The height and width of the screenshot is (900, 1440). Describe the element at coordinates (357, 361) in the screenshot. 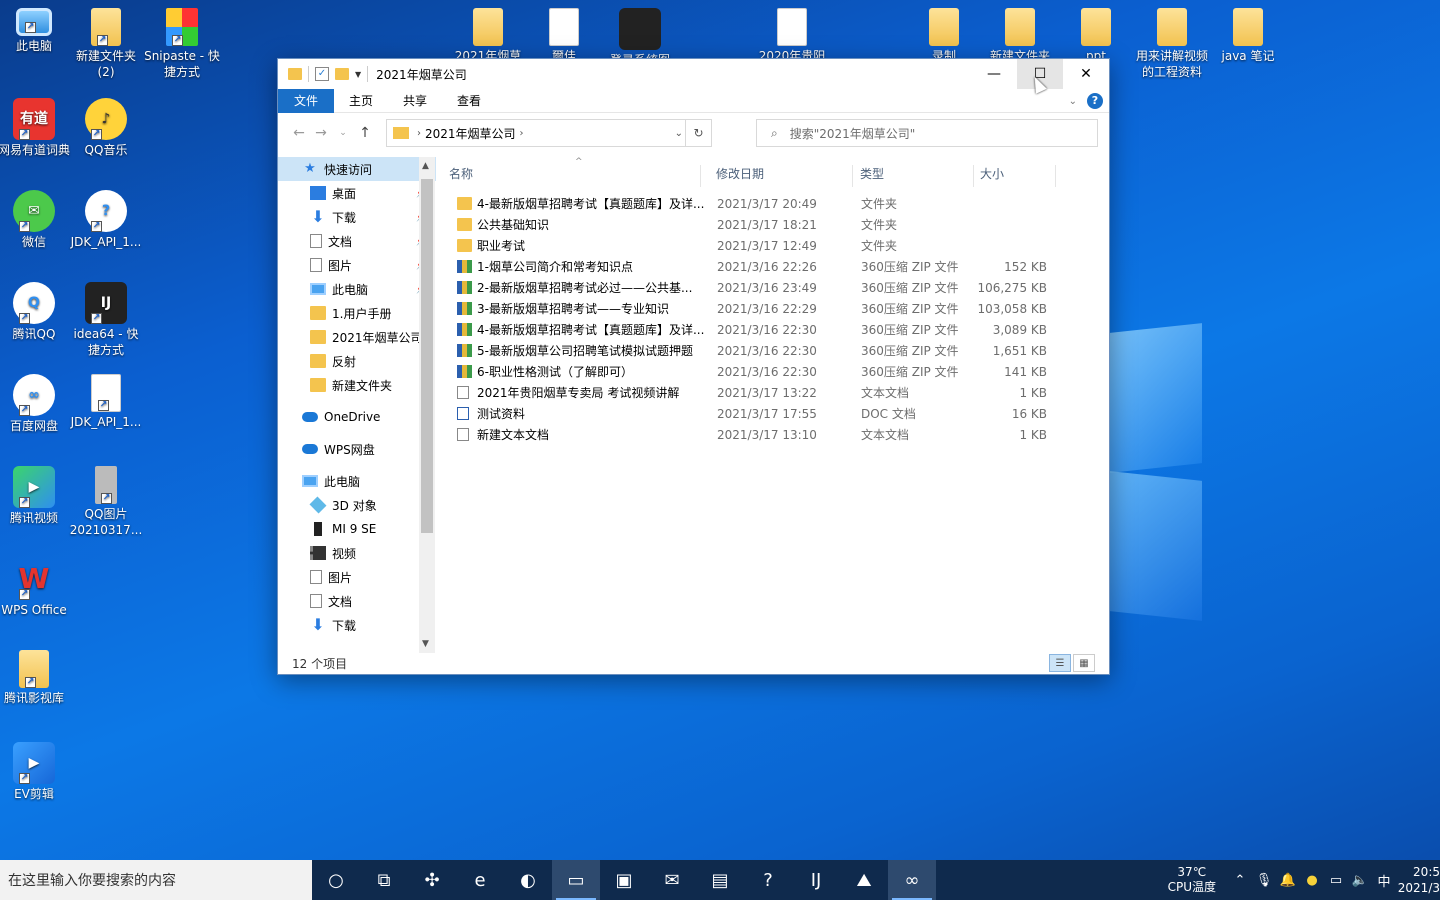

I see `nav-item: 反射` at that location.